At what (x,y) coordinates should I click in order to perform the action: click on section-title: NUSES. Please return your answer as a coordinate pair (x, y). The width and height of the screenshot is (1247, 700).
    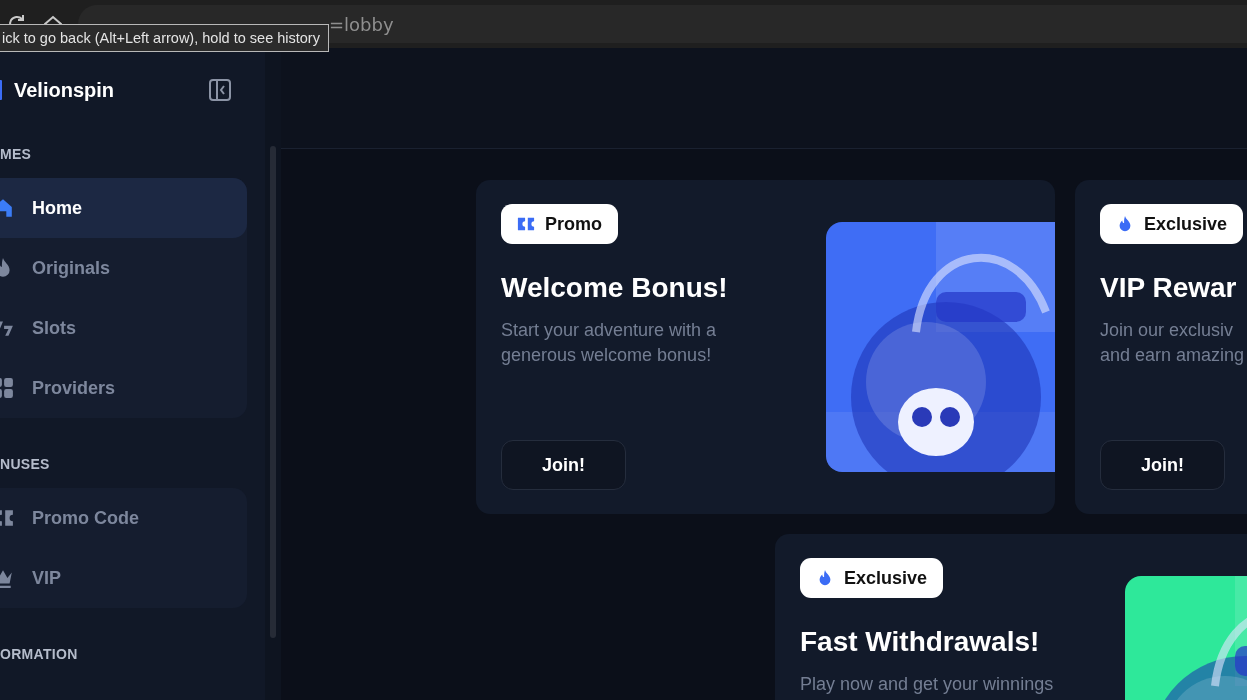
    Looking at the image, I should click on (25, 464).